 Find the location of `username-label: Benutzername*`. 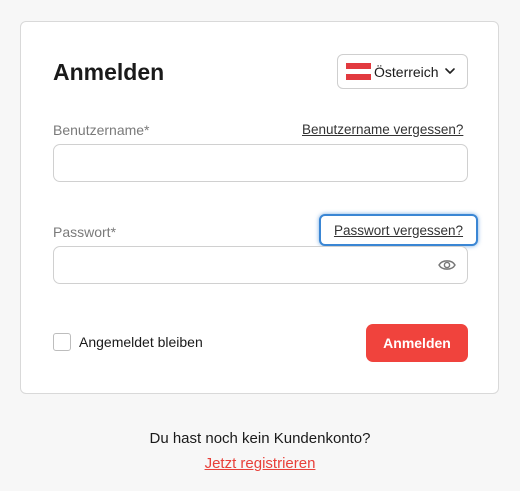

username-label: Benutzername* is located at coordinates (101, 130).